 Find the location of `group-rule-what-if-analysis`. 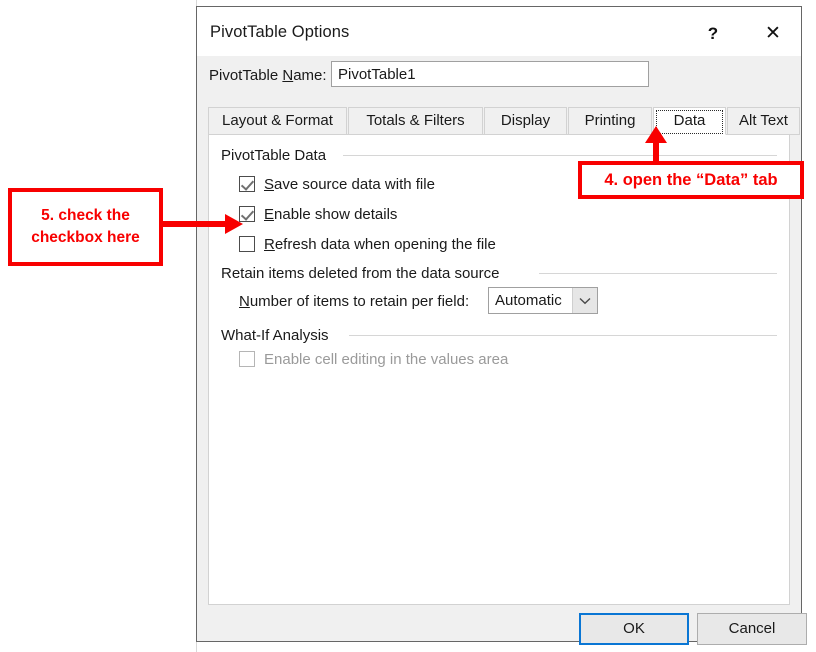

group-rule-what-if-analysis is located at coordinates (563, 335).